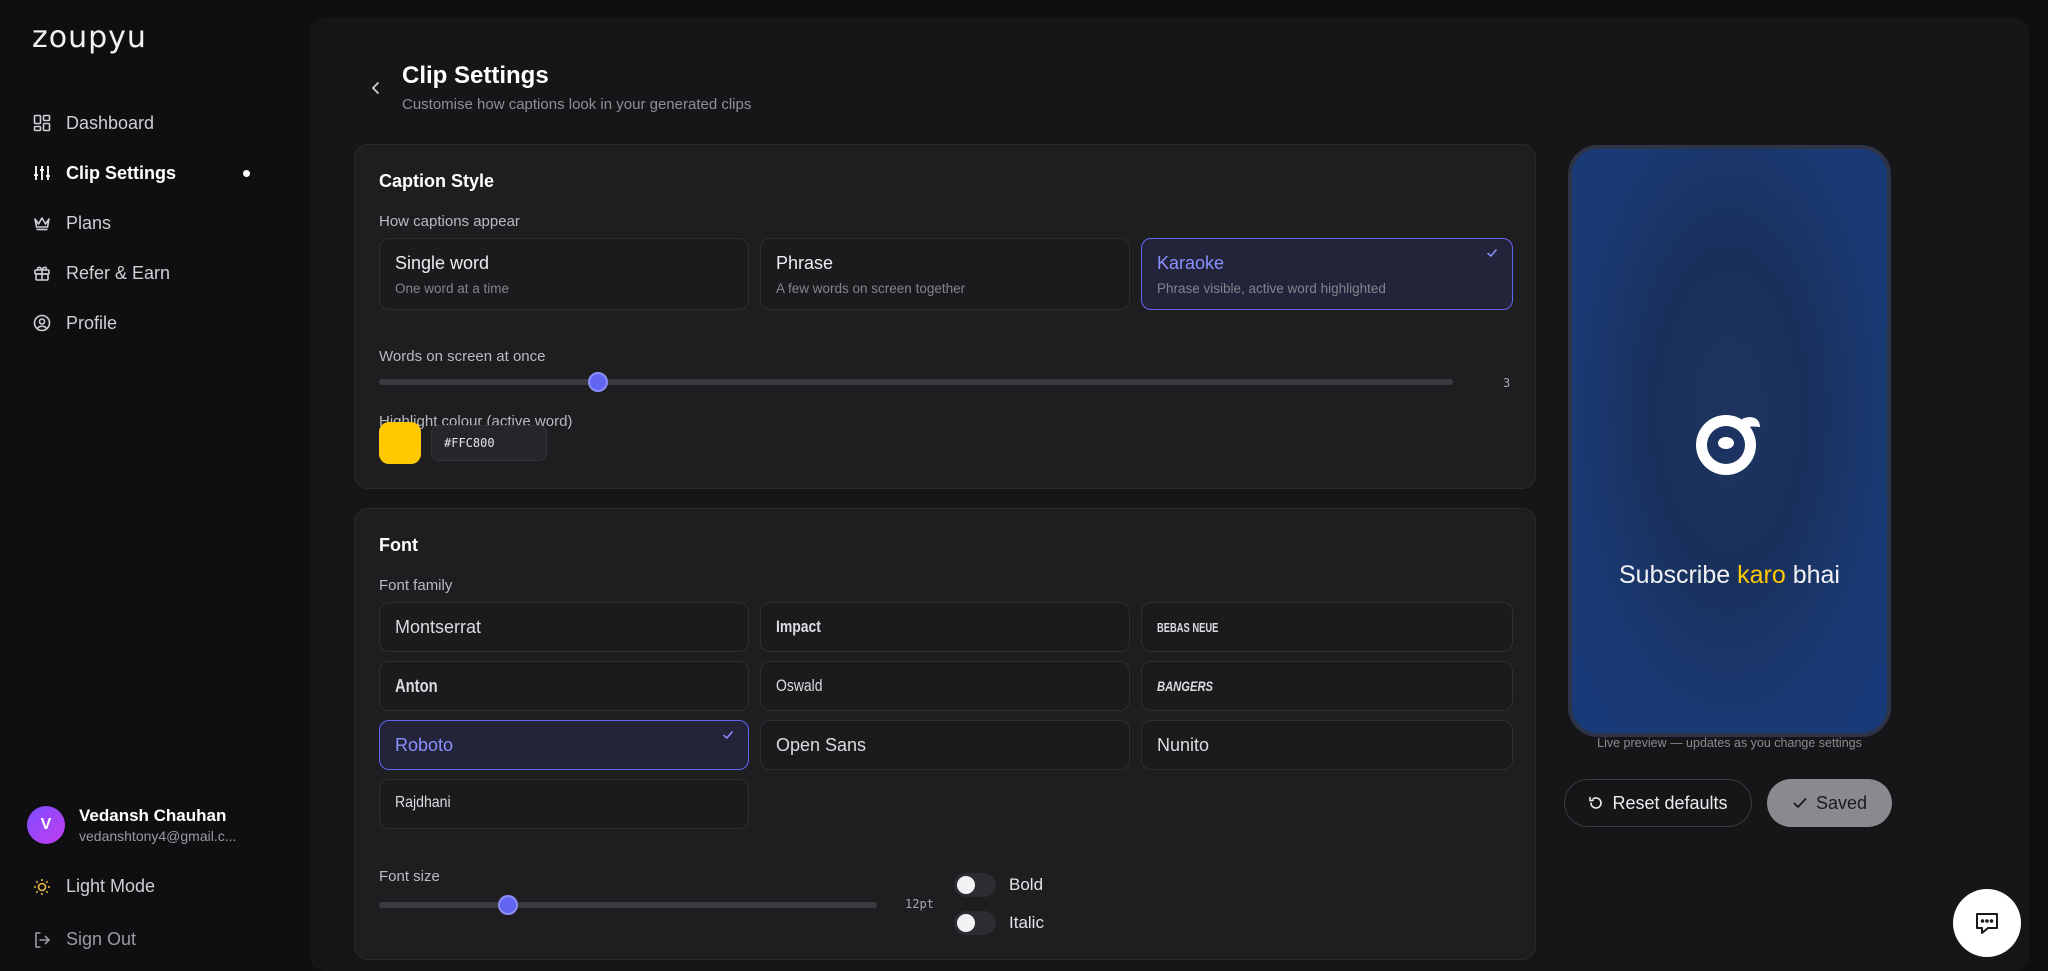  Describe the element at coordinates (246, 173) in the screenshot. I see `active-indicator-dot` at that location.